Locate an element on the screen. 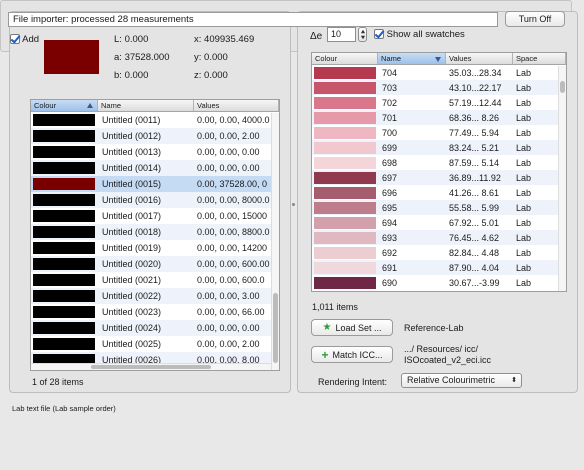 This screenshot has width=584, height=470. measurements-horizontal-scrollbar is located at coordinates (151, 366).